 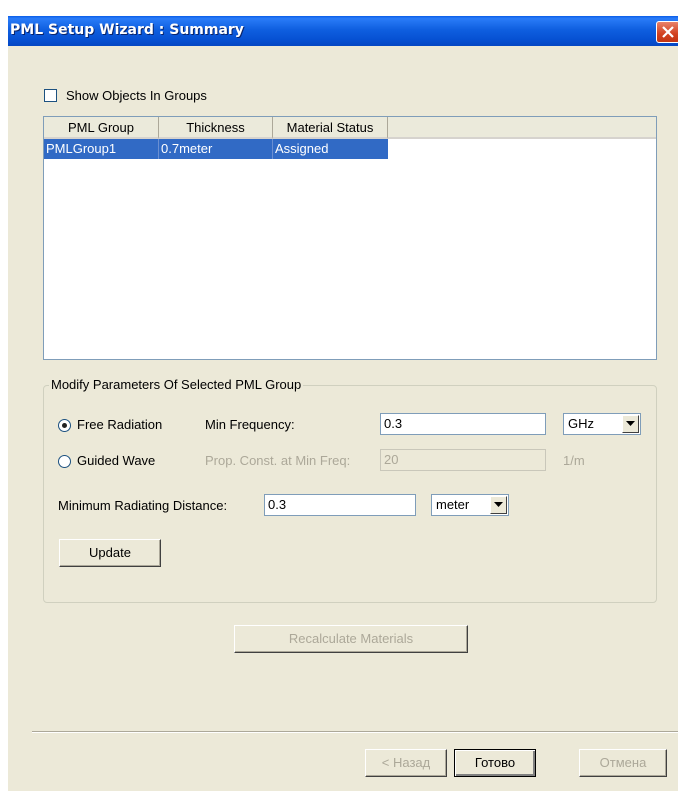 I want to click on close-icon, so click(x=668, y=32).